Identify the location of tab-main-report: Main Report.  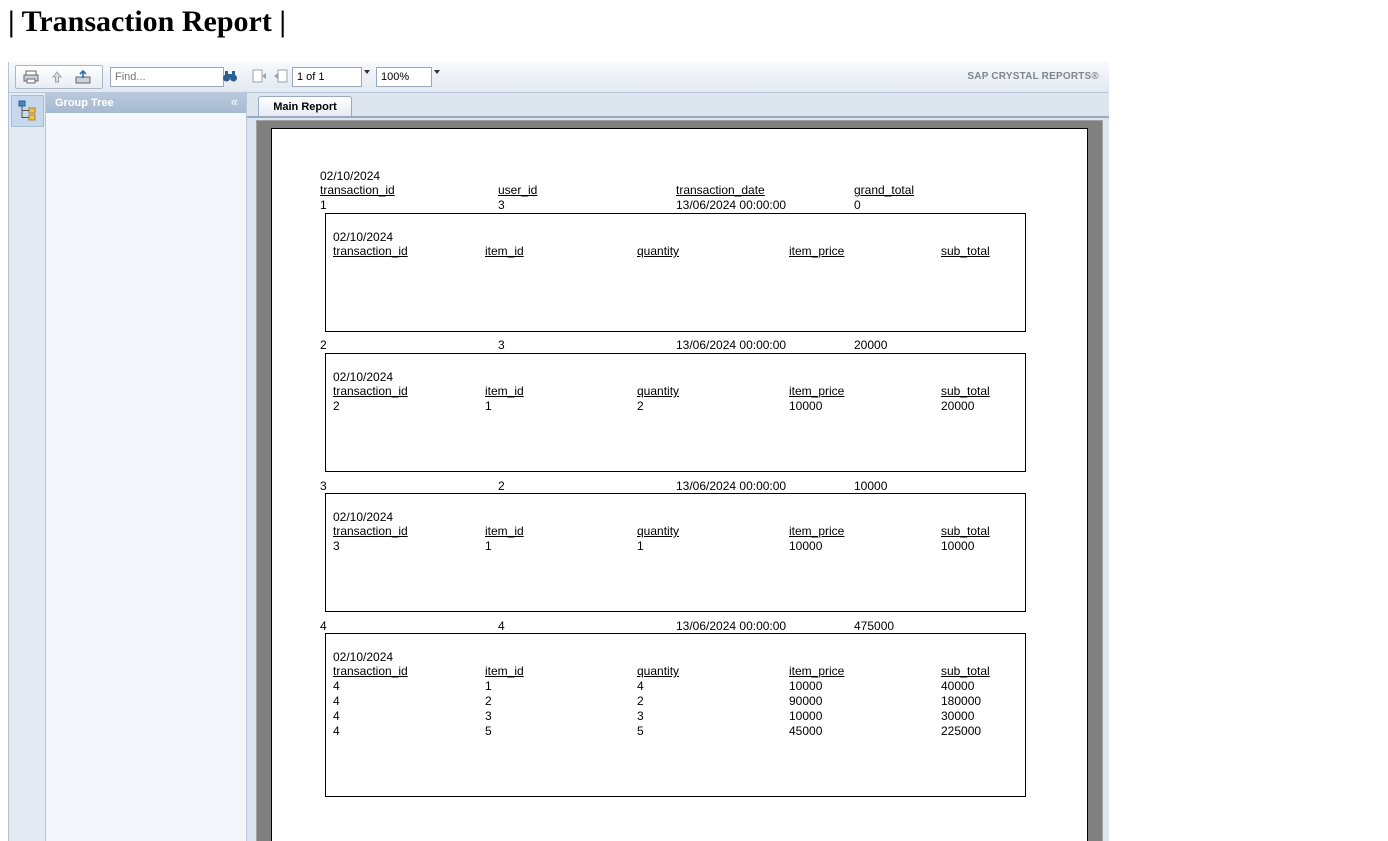
(305, 106).